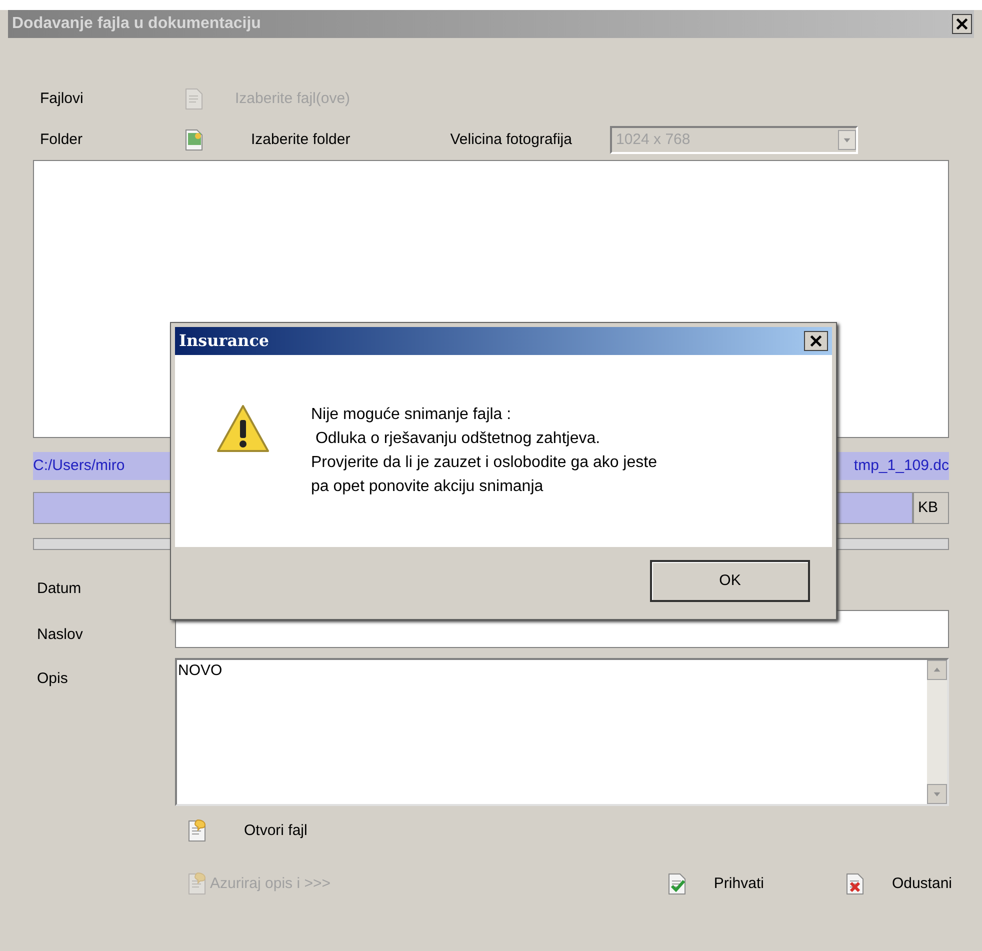 The width and height of the screenshot is (982, 951). Describe the element at coordinates (855, 884) in the screenshot. I see `delete-icon` at that location.